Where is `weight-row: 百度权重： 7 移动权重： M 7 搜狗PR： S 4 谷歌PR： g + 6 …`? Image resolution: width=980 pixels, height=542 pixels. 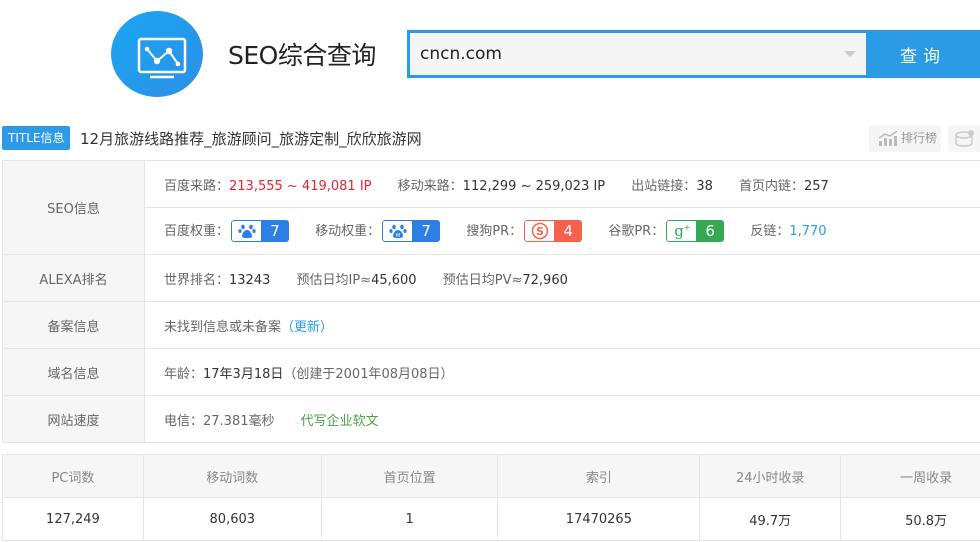 weight-row: 百度权重： 7 移动权重： M 7 搜狗PR： S 4 谷歌PR： g + 6 … is located at coordinates (491, 231).